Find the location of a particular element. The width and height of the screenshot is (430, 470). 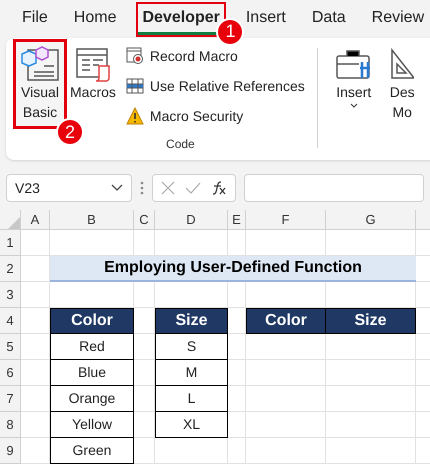

row-header: 9 is located at coordinates (10, 451).